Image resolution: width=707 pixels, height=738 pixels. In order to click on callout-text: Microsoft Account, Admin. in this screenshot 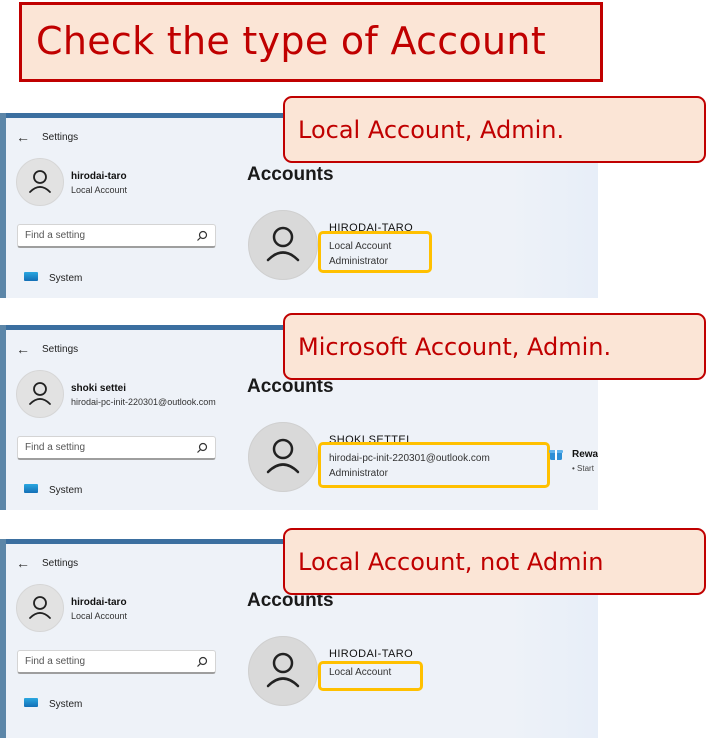, I will do `click(455, 347)`.